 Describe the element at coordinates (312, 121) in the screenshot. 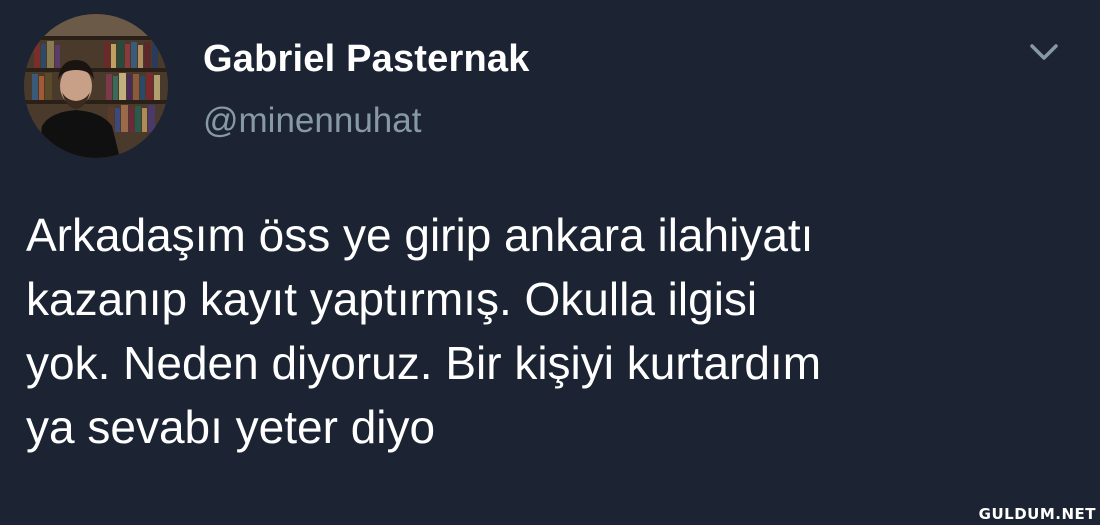

I see `user-handle: @minennuhat` at that location.